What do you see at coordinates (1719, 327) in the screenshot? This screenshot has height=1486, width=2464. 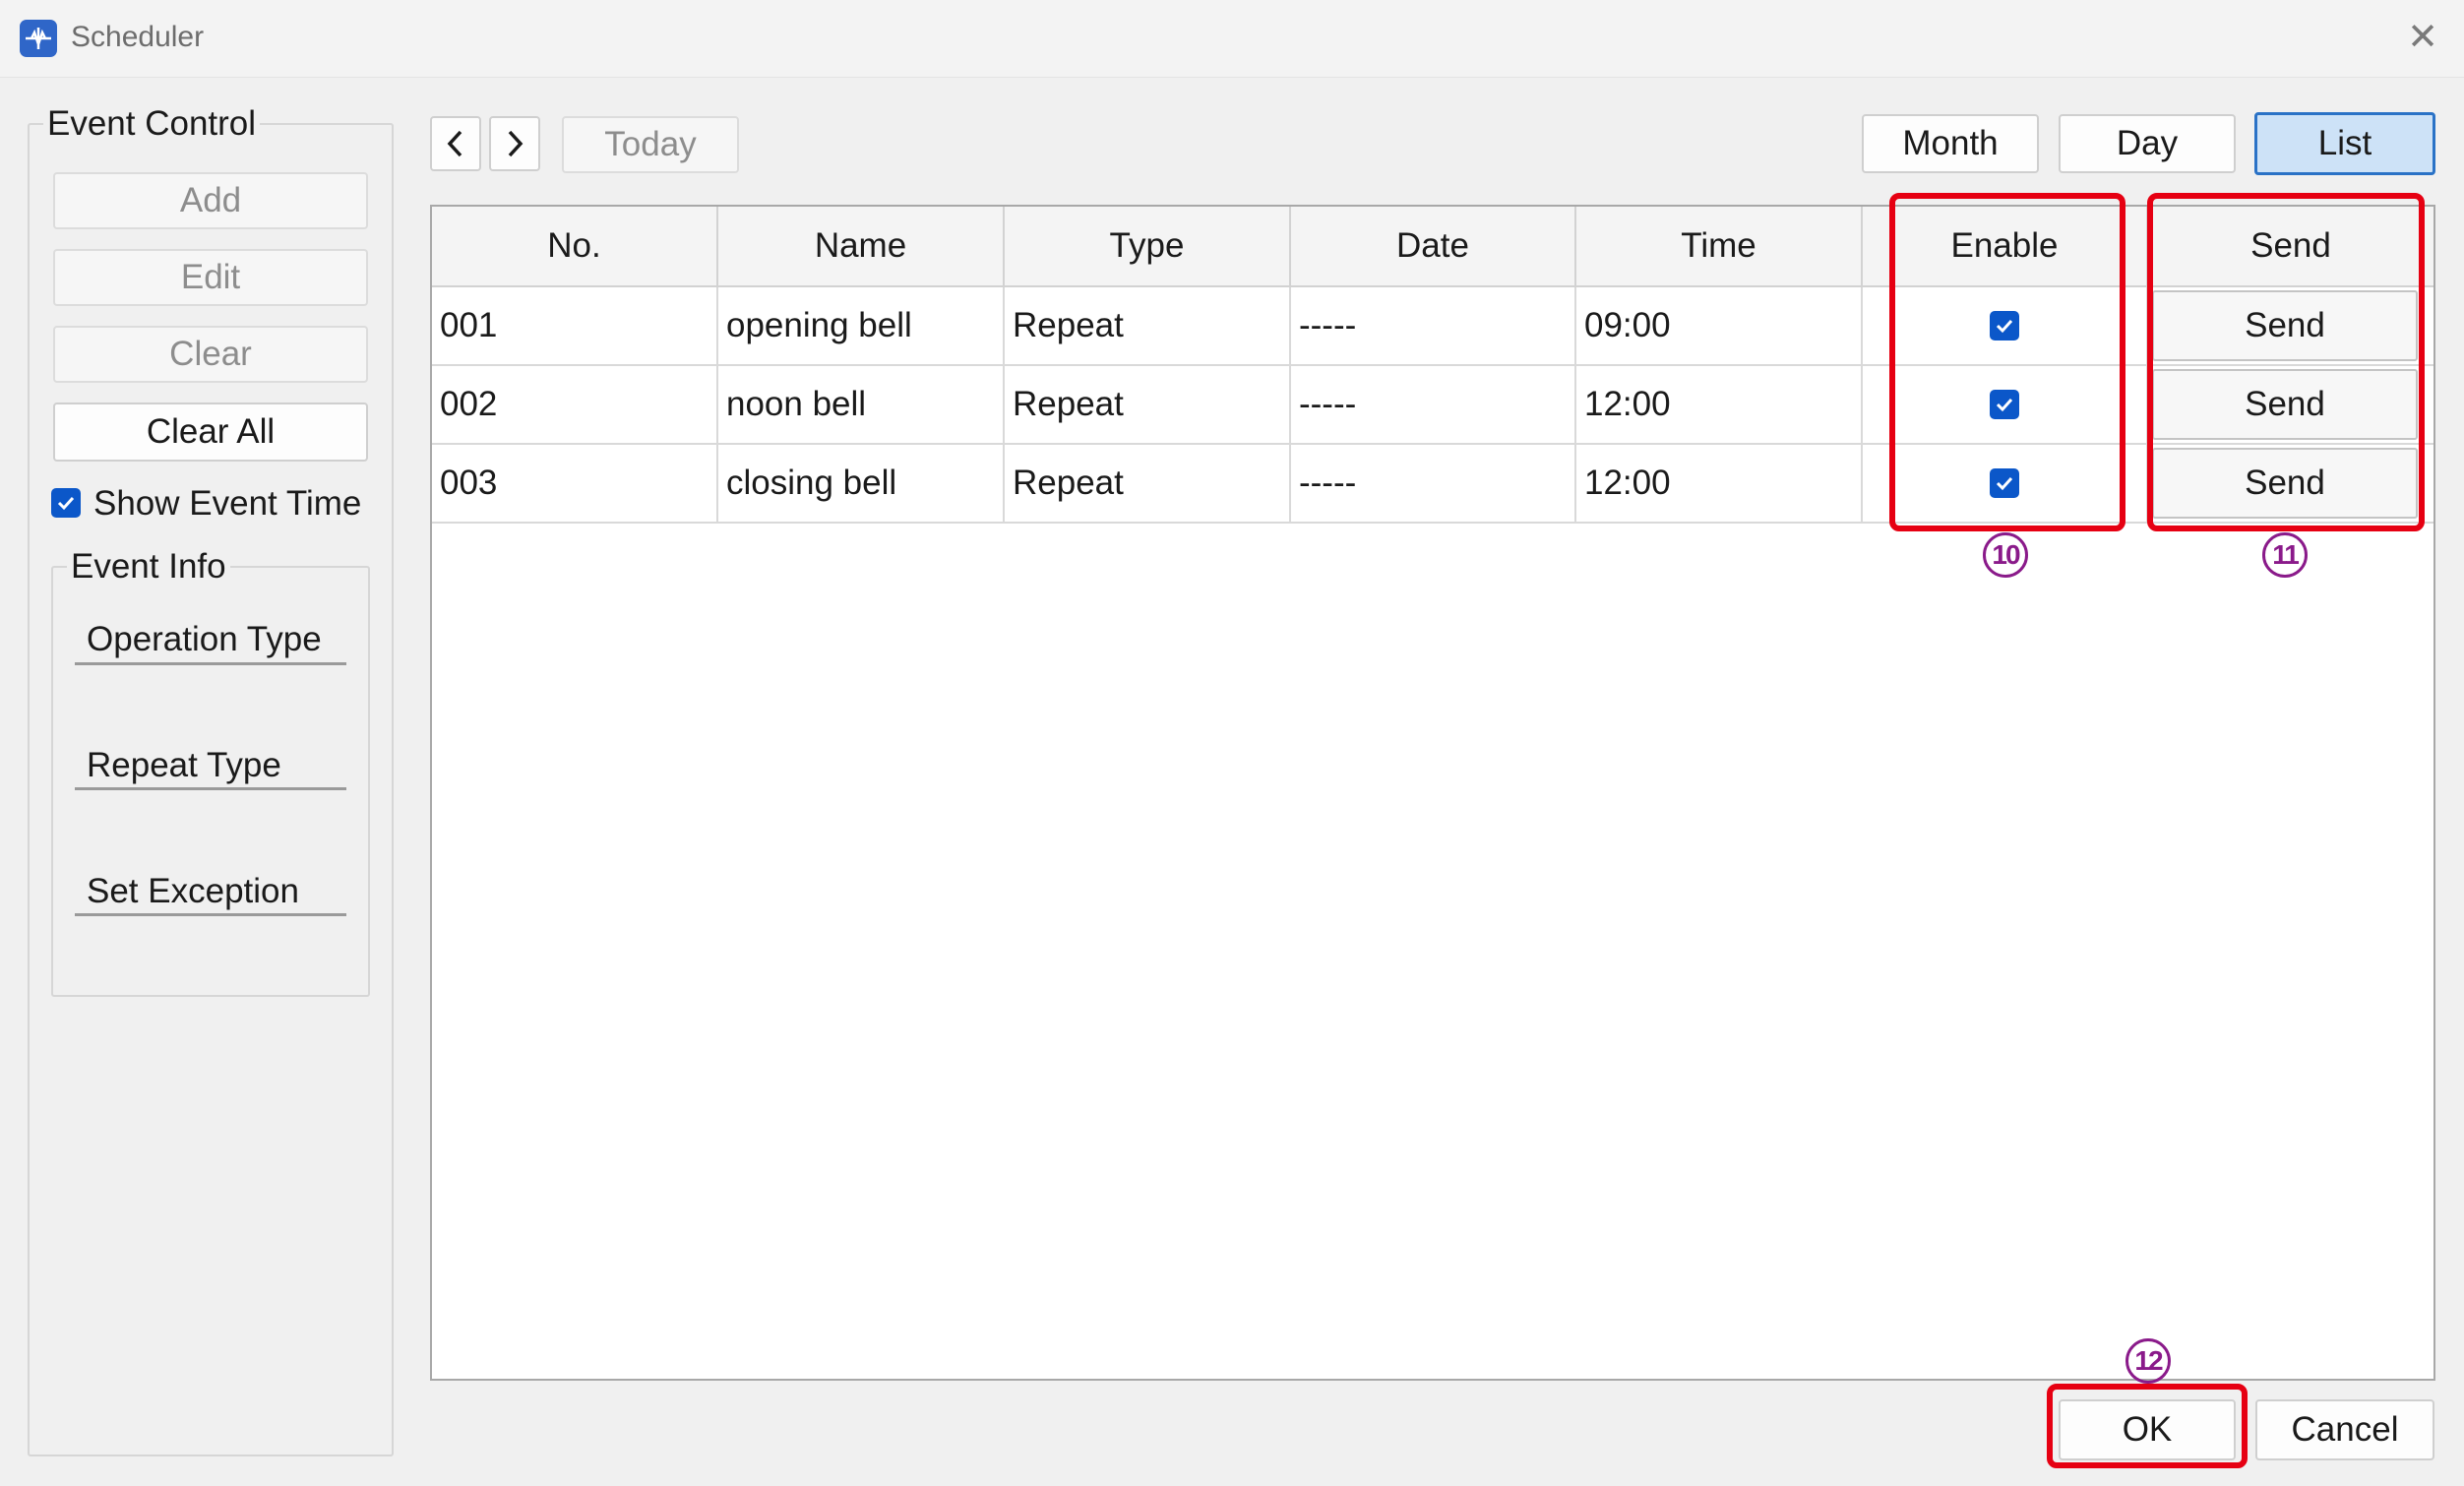 I see `table-cell-time: 09:00` at bounding box center [1719, 327].